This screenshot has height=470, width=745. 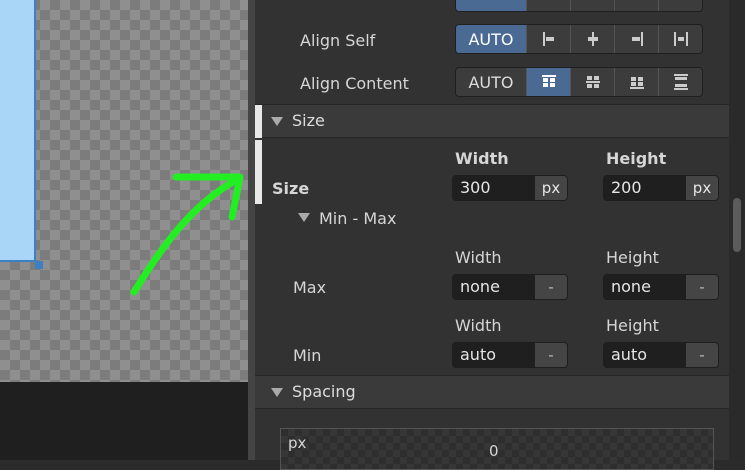 What do you see at coordinates (491, 82) in the screenshot?
I see `align-content-auto-button: AUTO` at bounding box center [491, 82].